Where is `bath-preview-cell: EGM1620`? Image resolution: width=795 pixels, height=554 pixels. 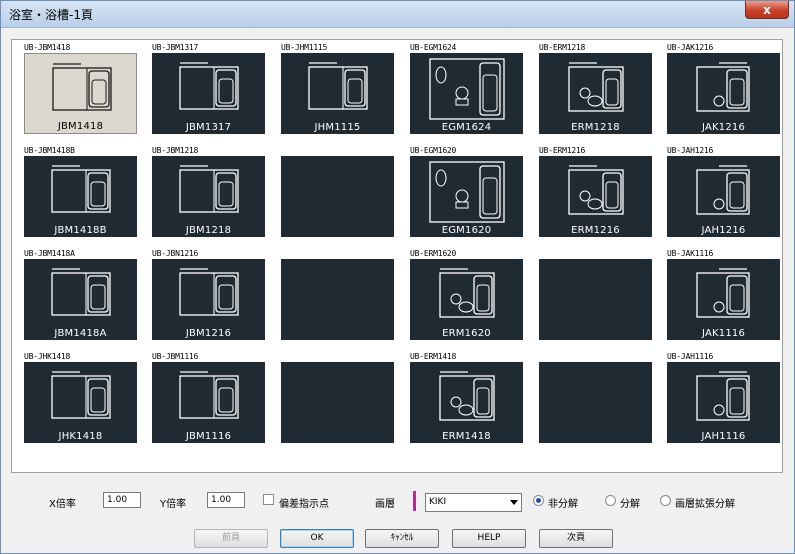 bath-preview-cell: EGM1620 is located at coordinates (466, 196).